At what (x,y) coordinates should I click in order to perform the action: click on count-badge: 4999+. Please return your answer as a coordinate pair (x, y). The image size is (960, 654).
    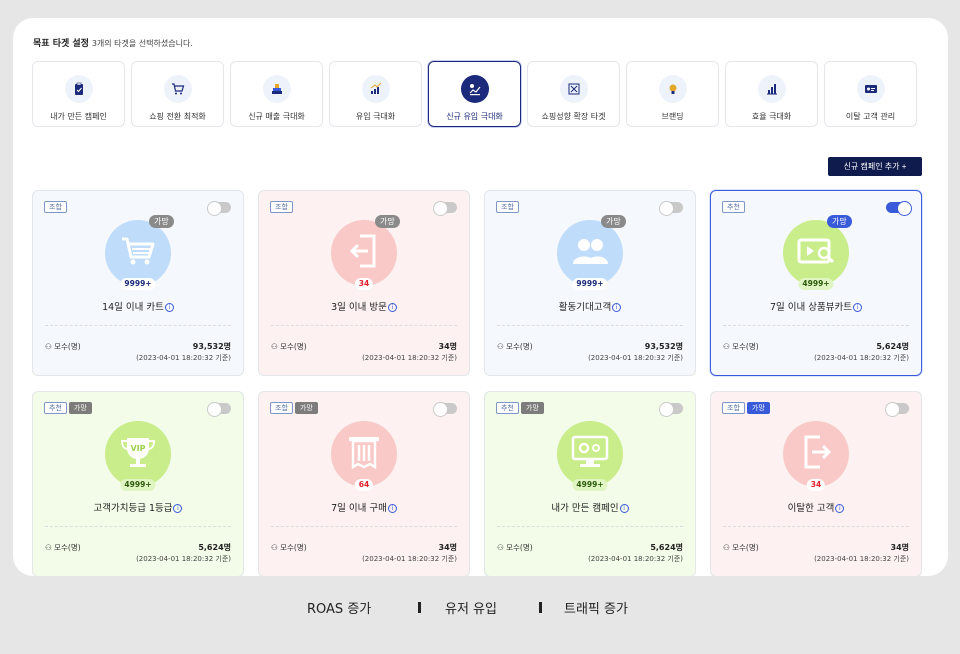
    Looking at the image, I should click on (816, 284).